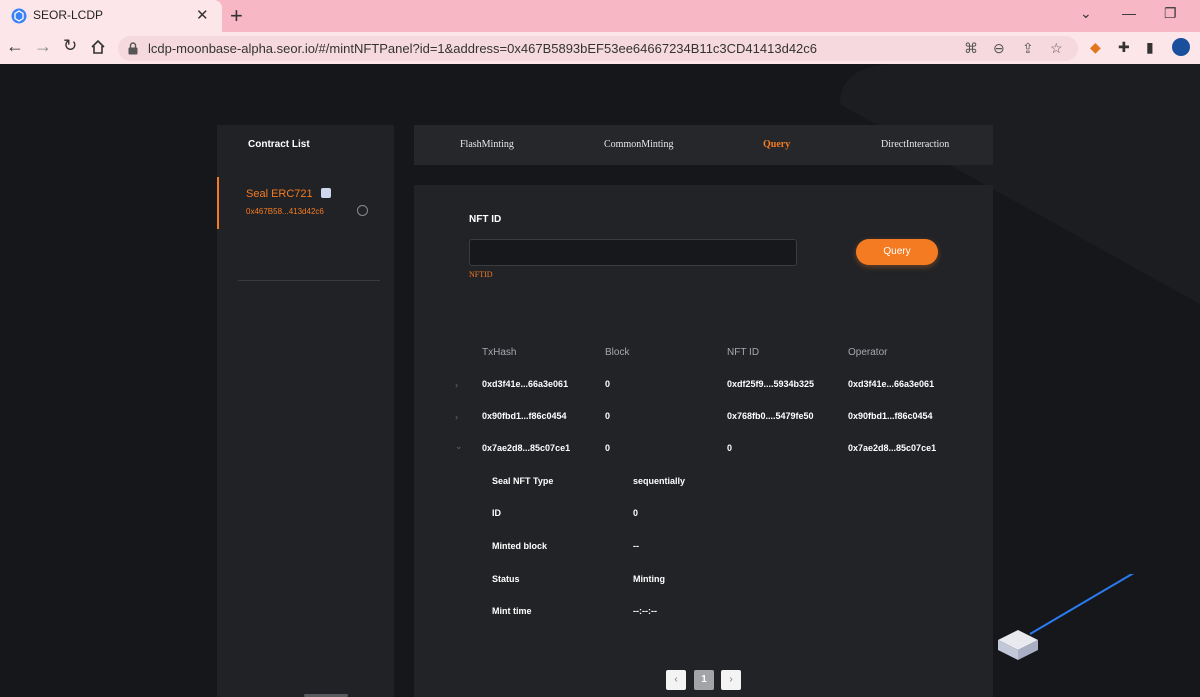 This screenshot has height=697, width=1200. What do you see at coordinates (43, 46) in the screenshot?
I see `forward-arrow-icon: →` at bounding box center [43, 46].